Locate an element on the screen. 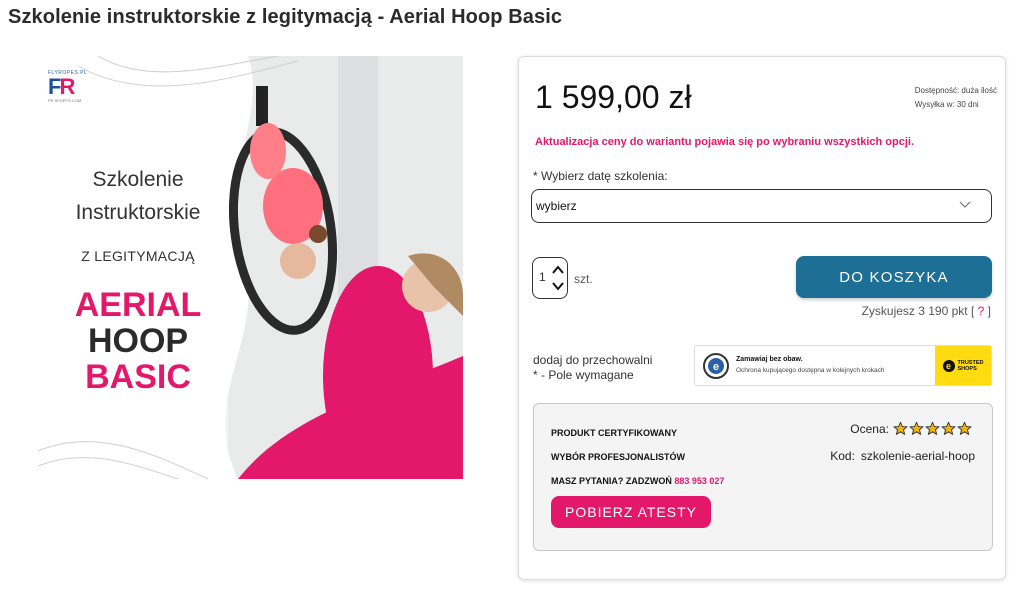  add-to-wishlist-link: dodaj do przechowalni is located at coordinates (592, 360).